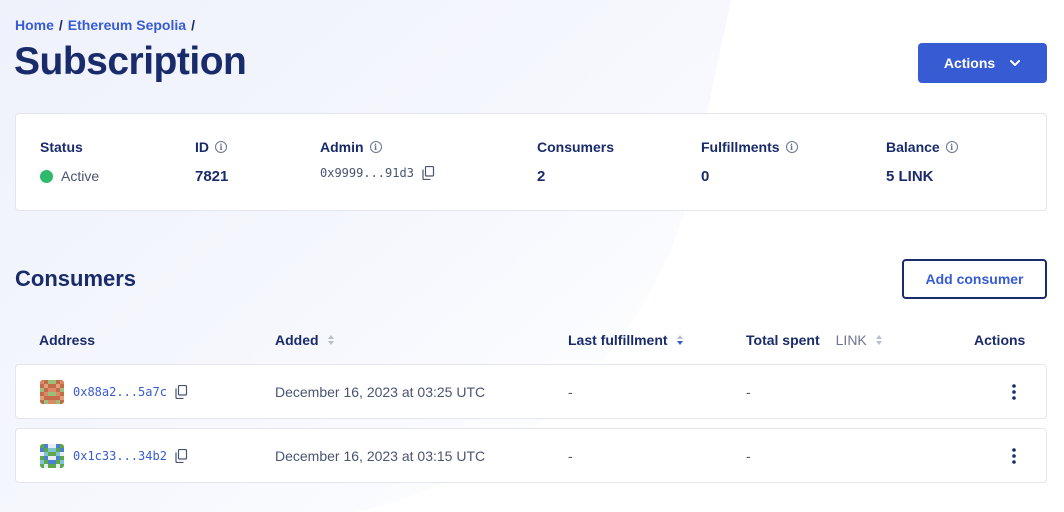 The image size is (1064, 512). I want to click on admin-label: Admin, so click(342, 147).